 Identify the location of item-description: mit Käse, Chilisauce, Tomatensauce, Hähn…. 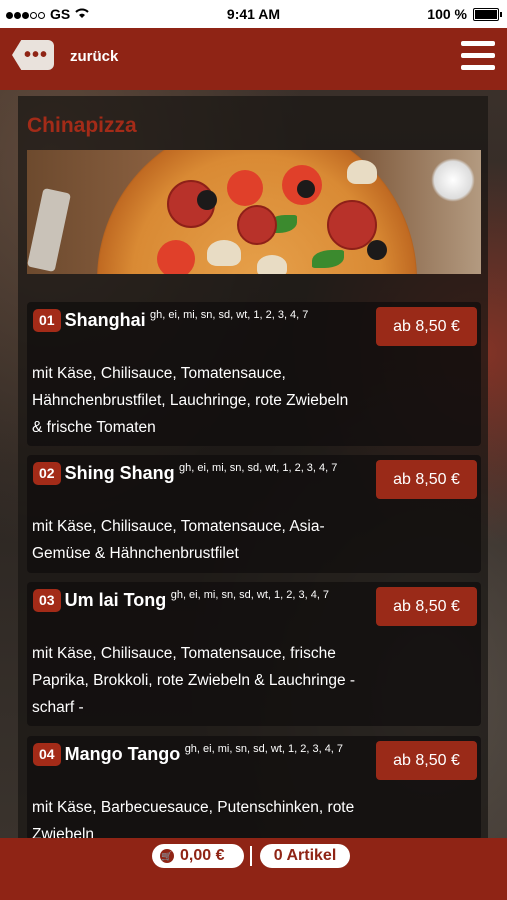
(190, 400).